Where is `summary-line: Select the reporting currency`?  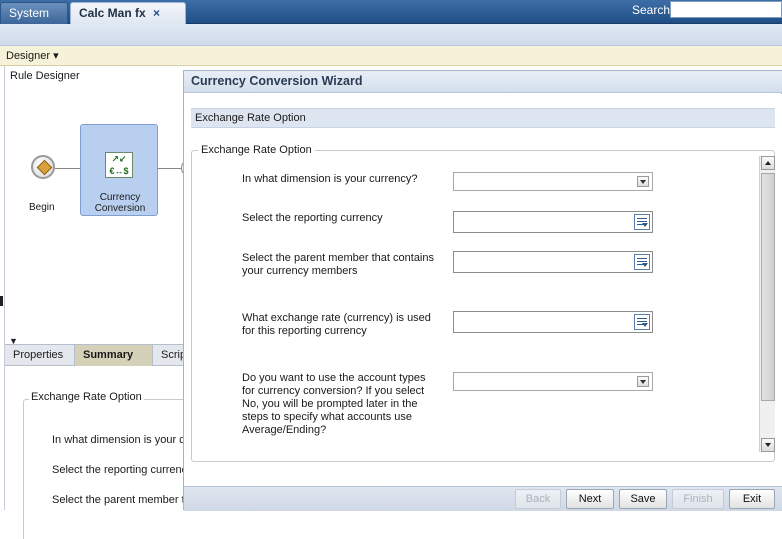 summary-line: Select the reporting currency is located at coordinates (118, 470).